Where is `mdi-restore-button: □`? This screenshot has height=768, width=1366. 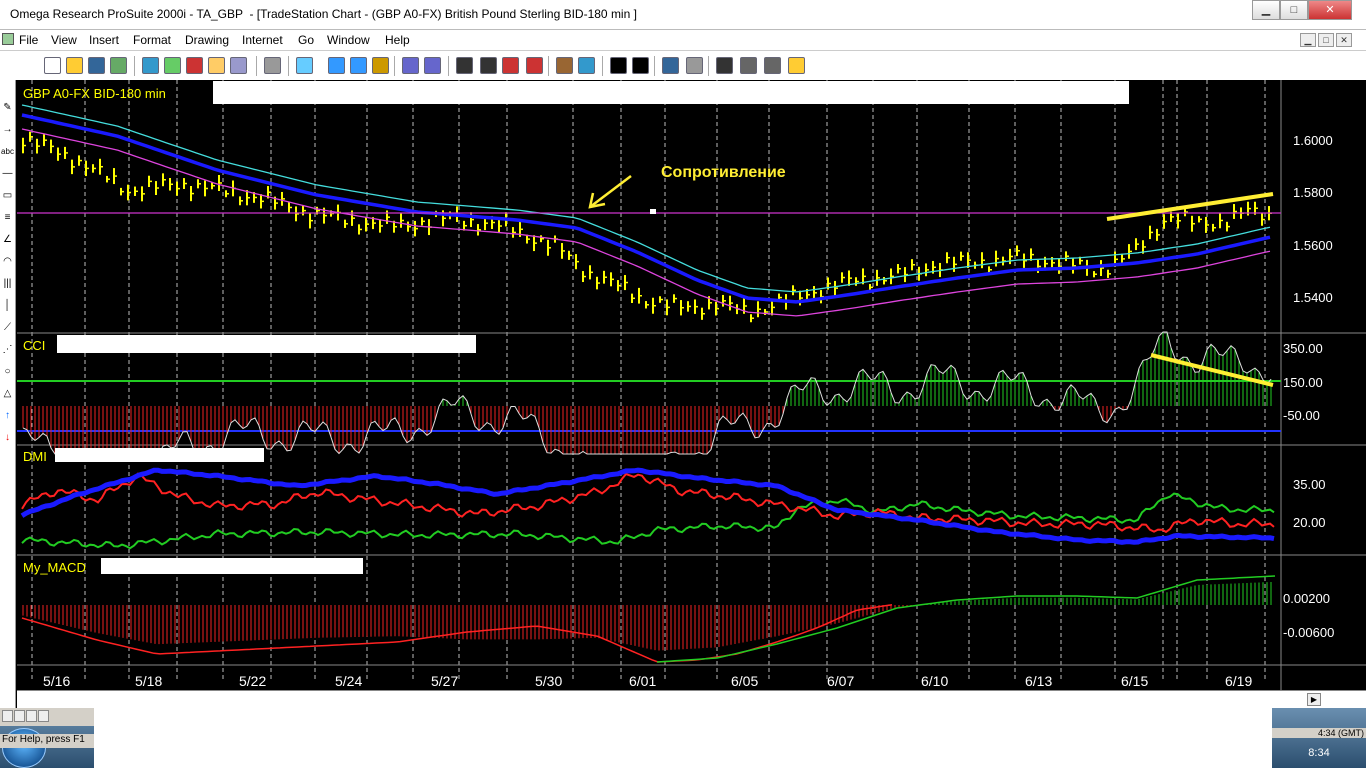
mdi-restore-button: □ is located at coordinates (1326, 40).